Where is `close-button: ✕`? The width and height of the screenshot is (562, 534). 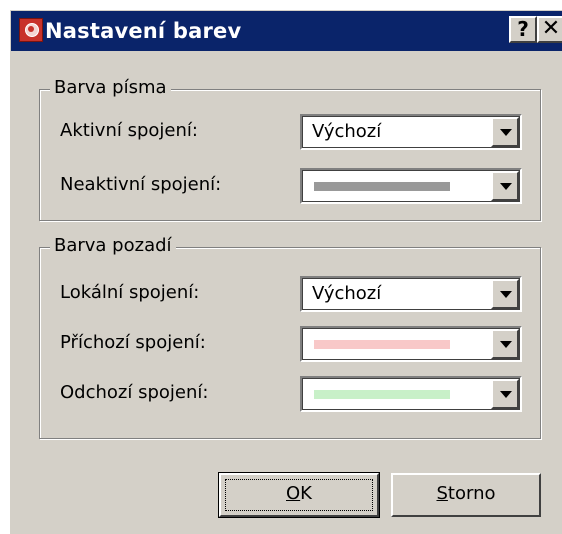 close-button: ✕ is located at coordinates (549, 29).